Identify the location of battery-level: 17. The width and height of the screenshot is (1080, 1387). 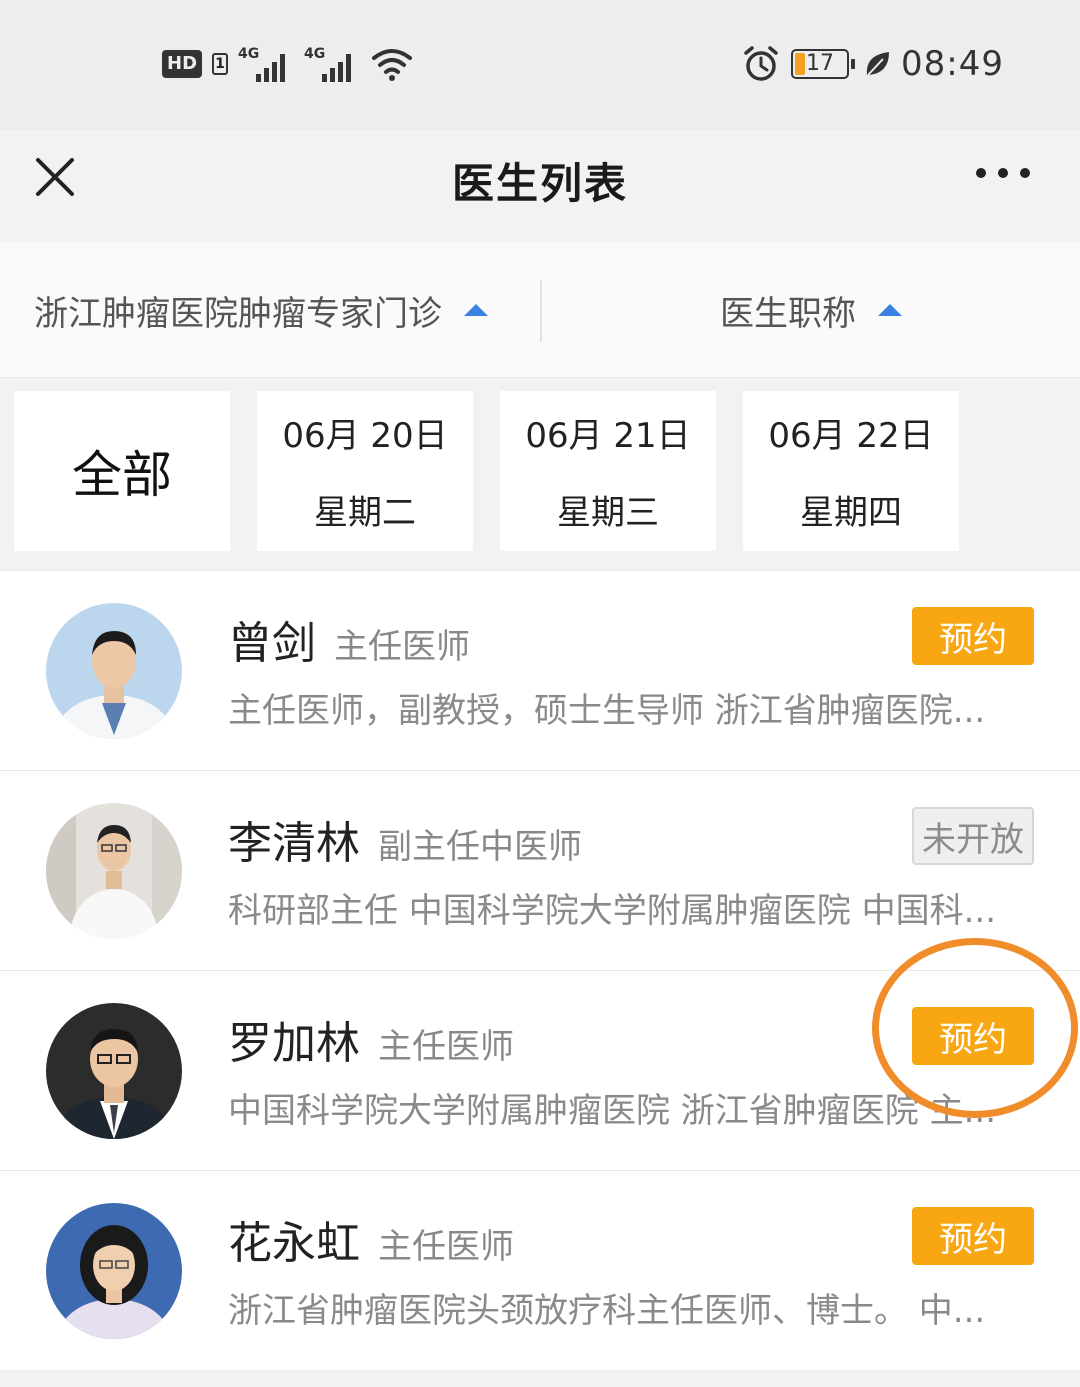
(820, 63).